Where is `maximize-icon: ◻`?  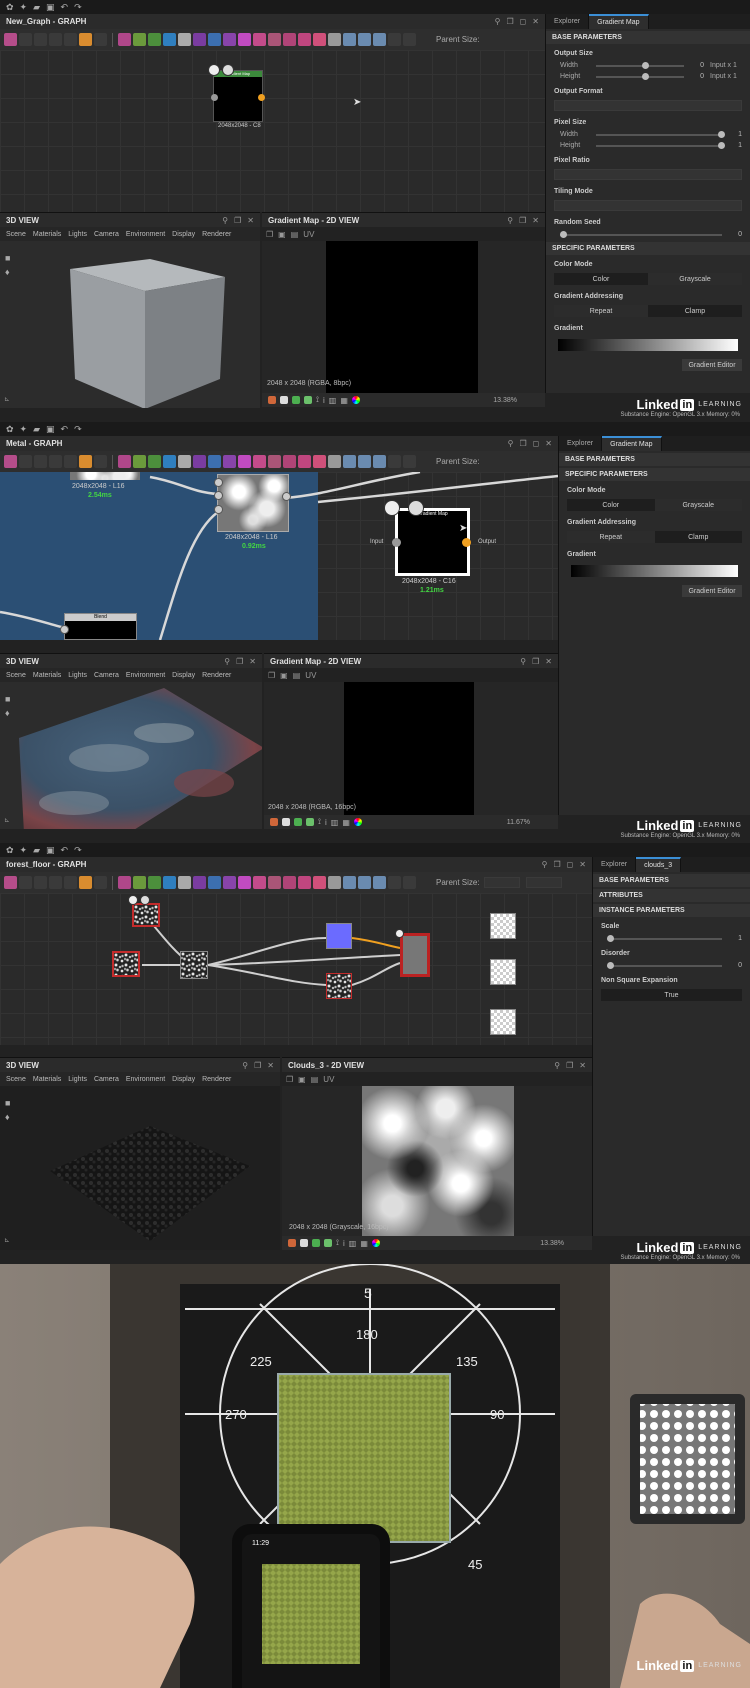 maximize-icon: ◻ is located at coordinates (523, 21).